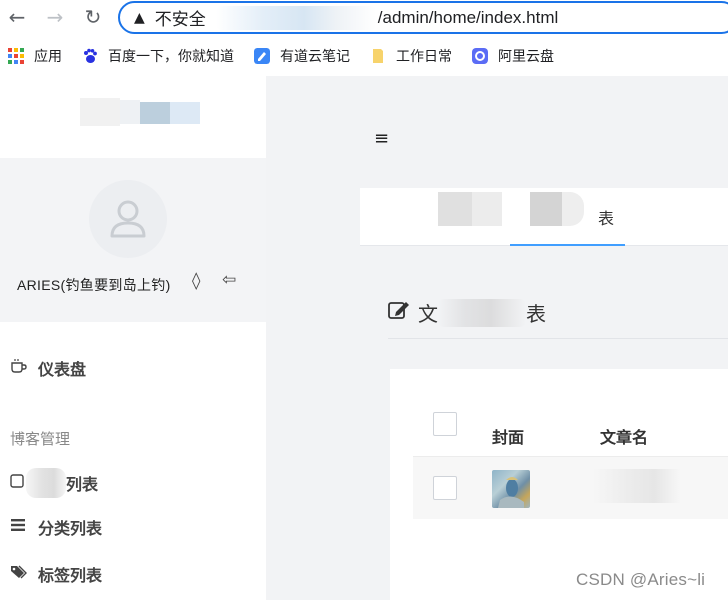 The image size is (728, 600). What do you see at coordinates (536, 315) in the screenshot?
I see `page-title-text: 表` at bounding box center [536, 315].